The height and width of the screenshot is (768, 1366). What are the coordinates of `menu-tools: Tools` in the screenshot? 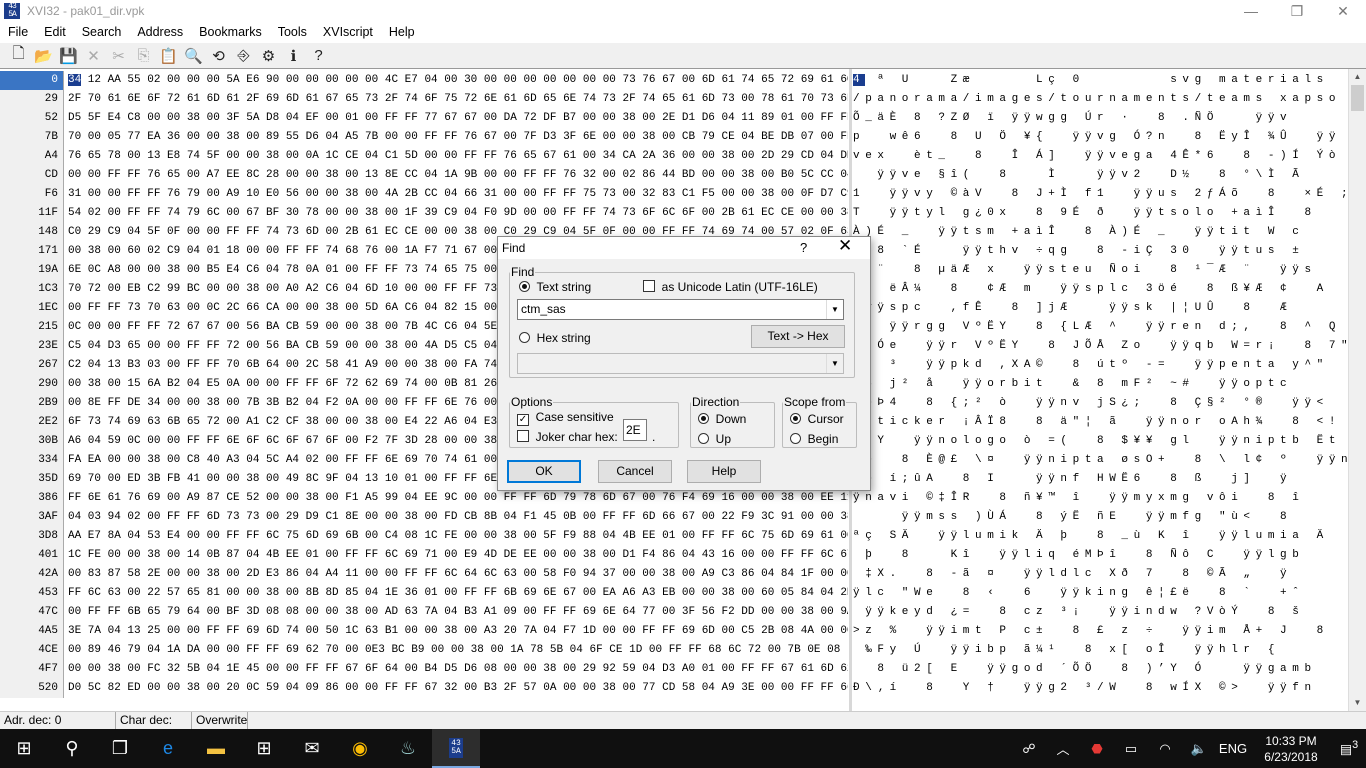 It's located at (292, 32).